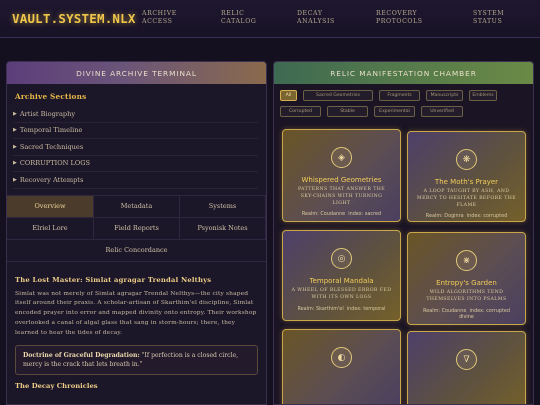 Image resolution: width=540 pixels, height=405 pixels. I want to click on nav-link-line2: Status, so click(488, 21).